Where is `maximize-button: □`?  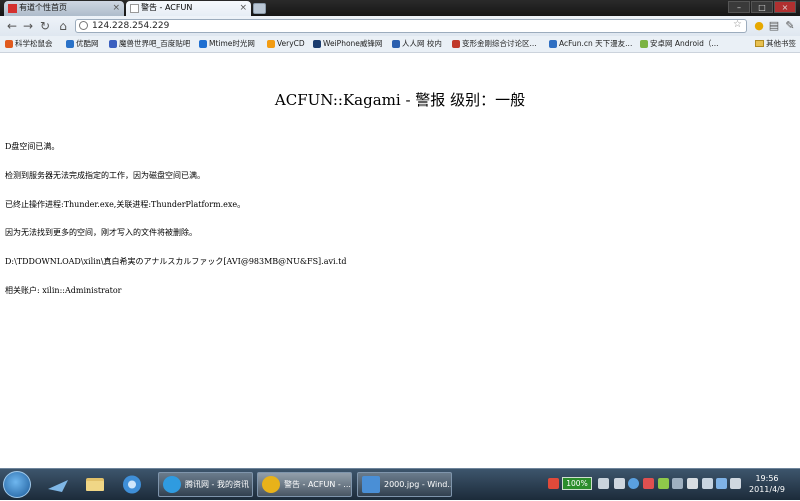 maximize-button: □ is located at coordinates (762, 7).